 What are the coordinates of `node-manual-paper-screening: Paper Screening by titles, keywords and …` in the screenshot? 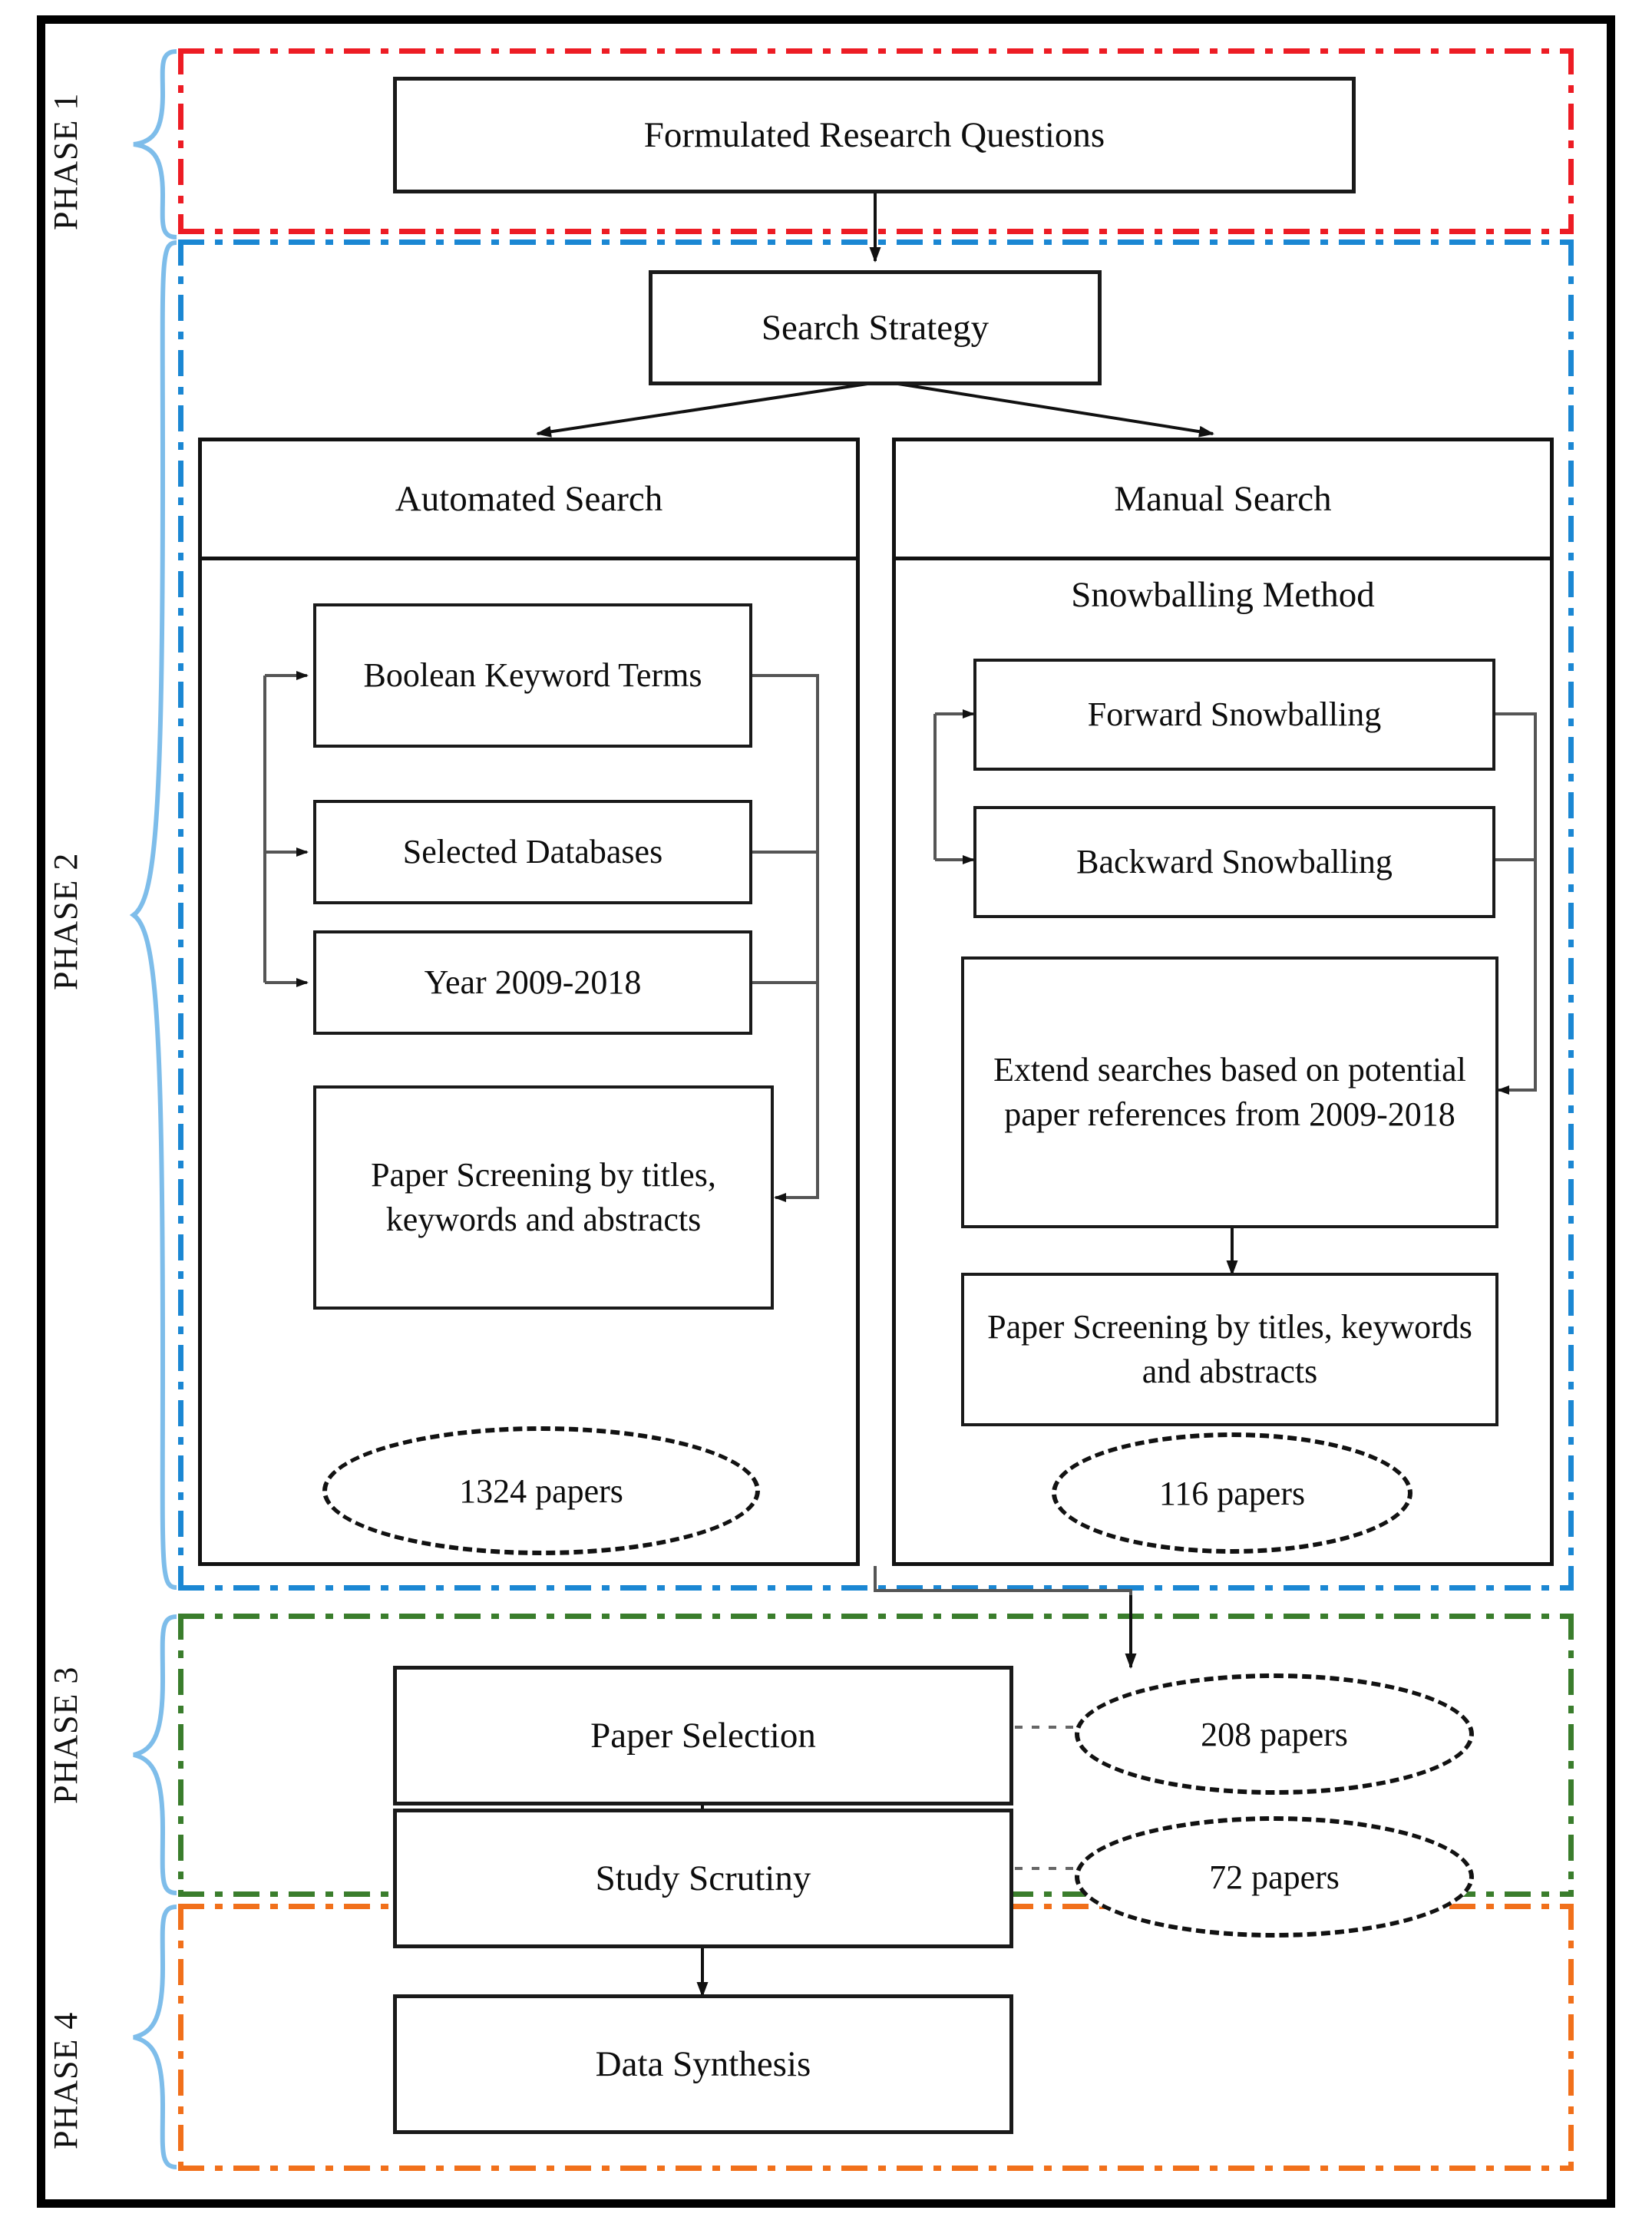 It's located at (1229, 1349).